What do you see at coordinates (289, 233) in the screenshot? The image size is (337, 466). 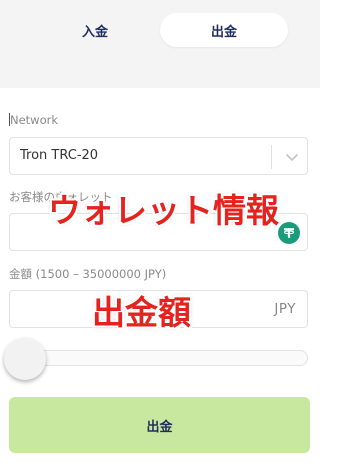 I see `tether-icon` at bounding box center [289, 233].